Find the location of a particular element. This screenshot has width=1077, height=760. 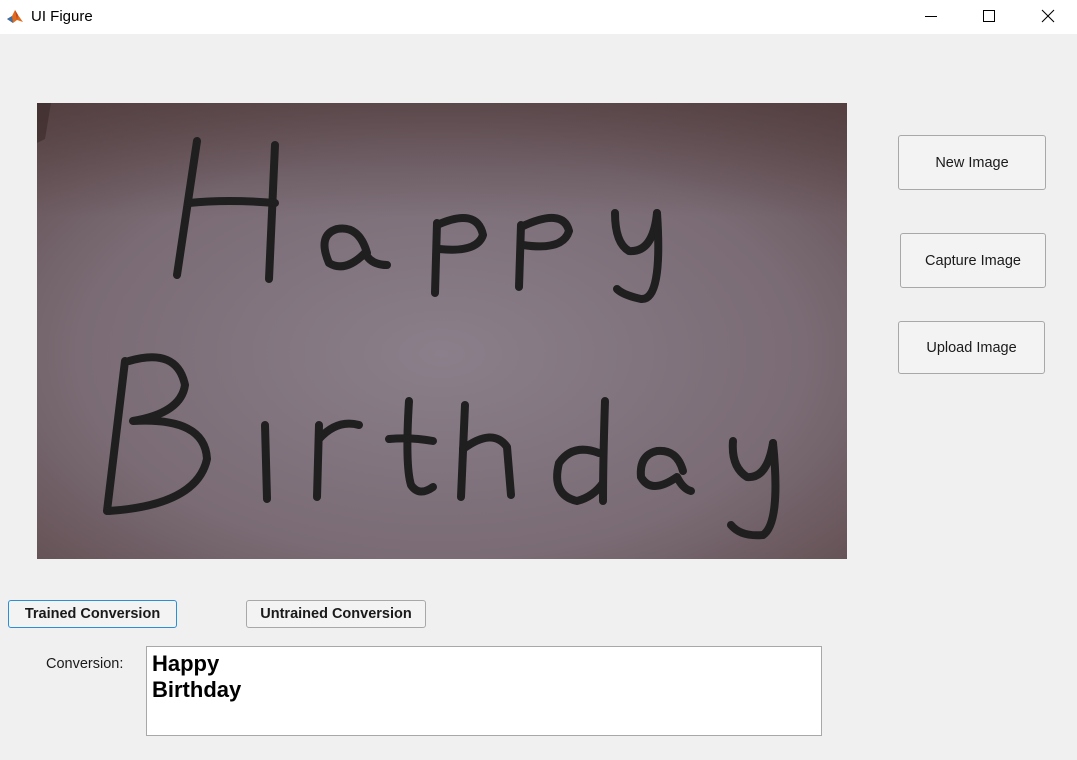

minimize-icon is located at coordinates (931, 16).